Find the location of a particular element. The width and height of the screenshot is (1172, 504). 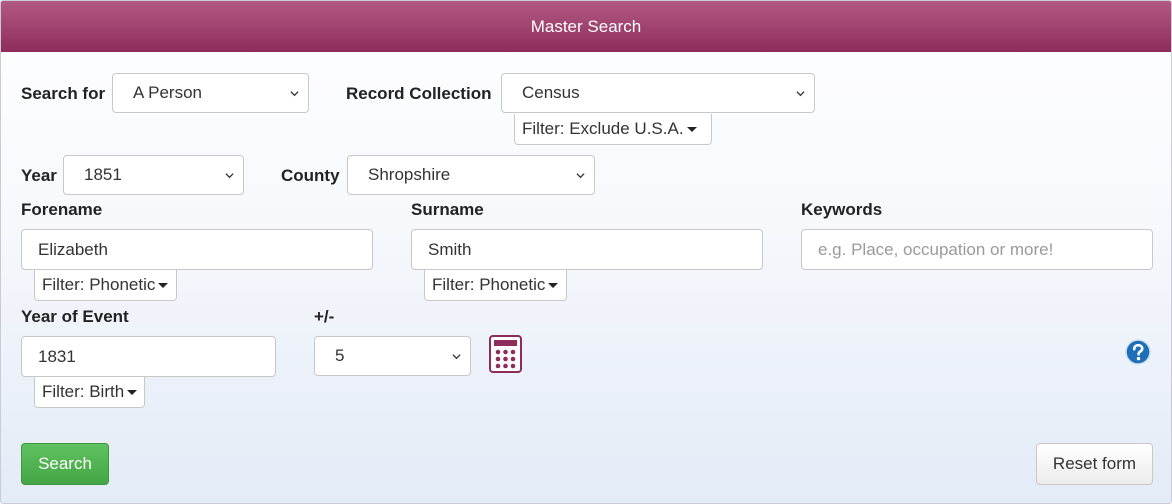

county-label: County is located at coordinates (310, 175).